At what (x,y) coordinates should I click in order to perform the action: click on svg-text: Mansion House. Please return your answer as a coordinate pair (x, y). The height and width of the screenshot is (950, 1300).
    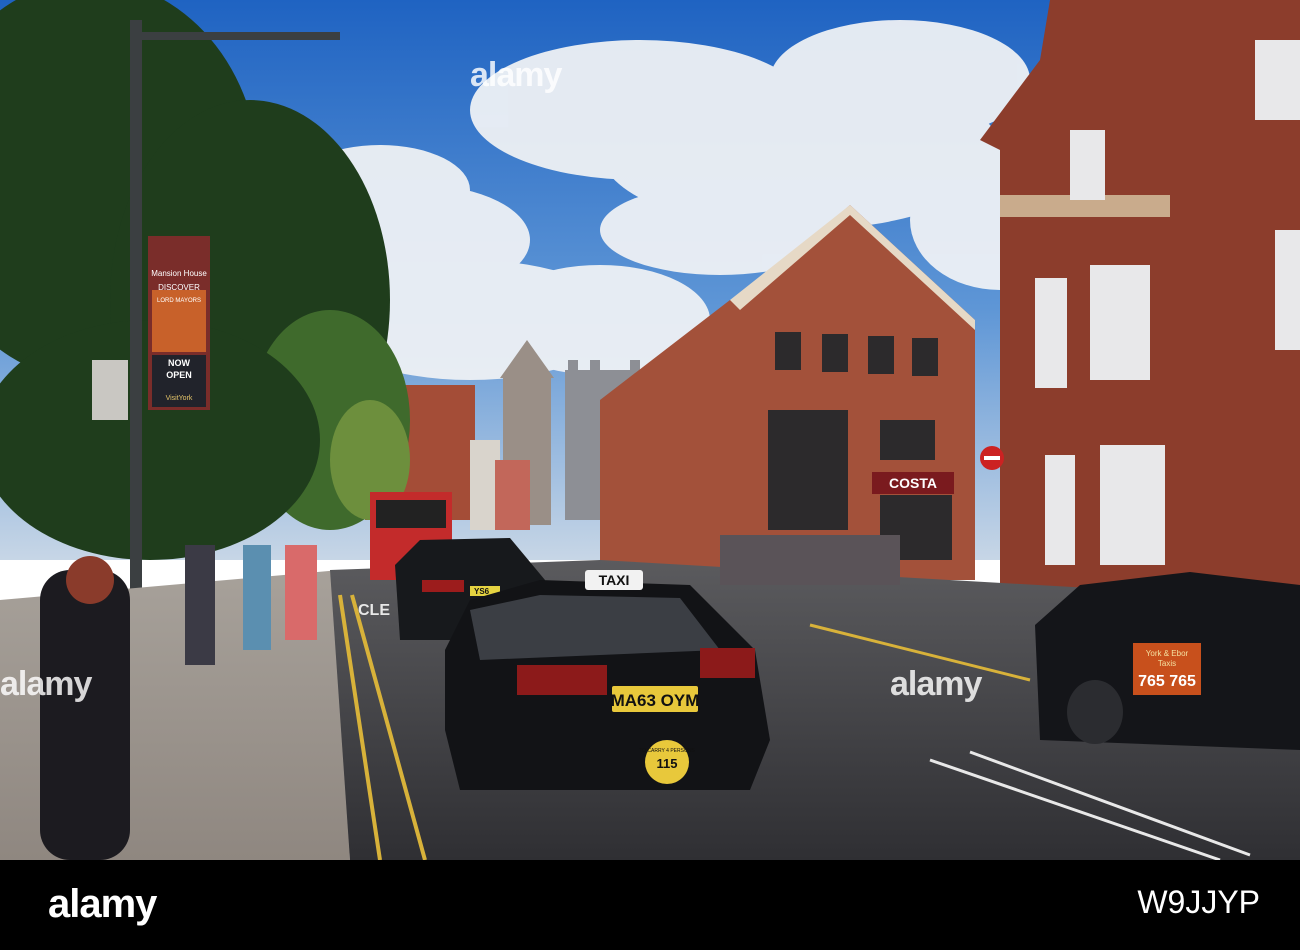
    Looking at the image, I should click on (179, 273).